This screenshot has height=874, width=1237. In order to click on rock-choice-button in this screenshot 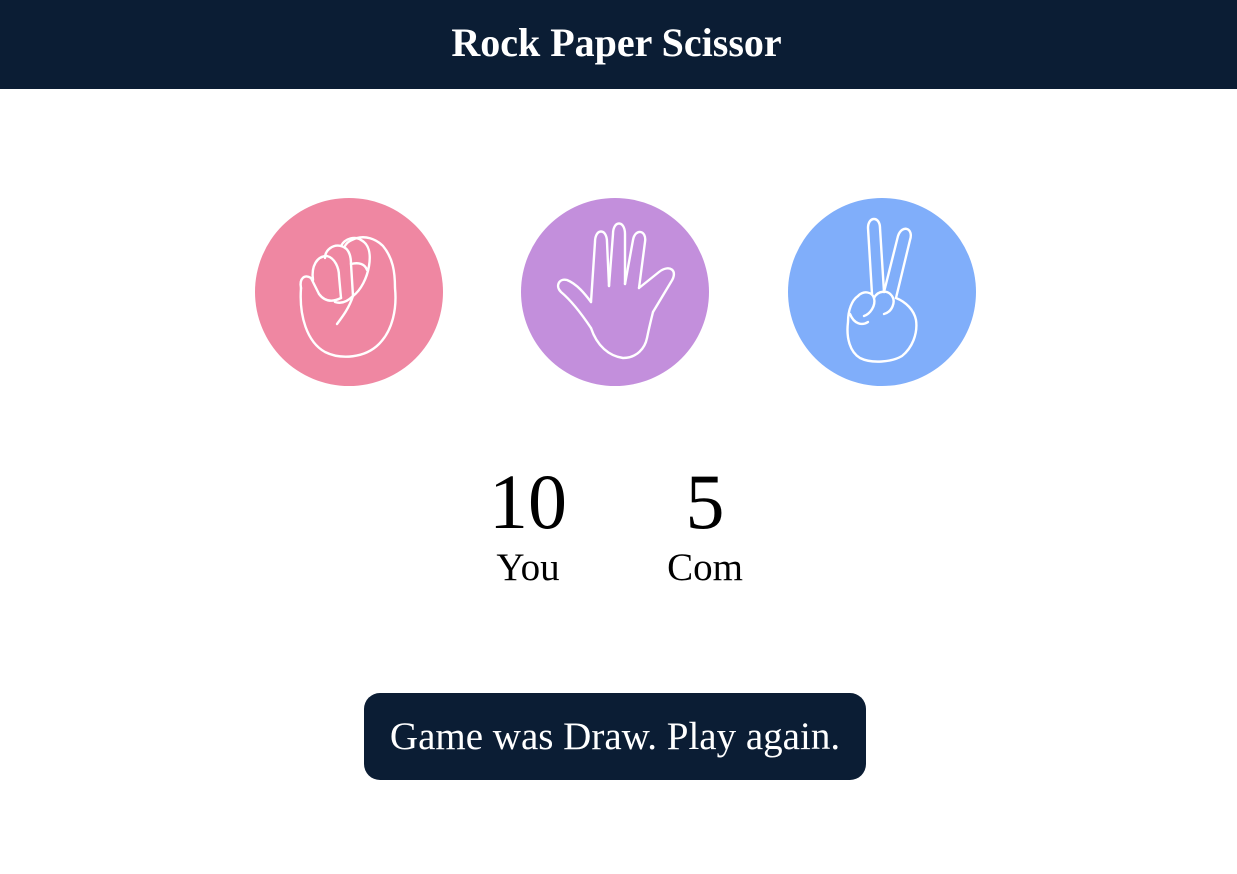, I will do `click(349, 292)`.